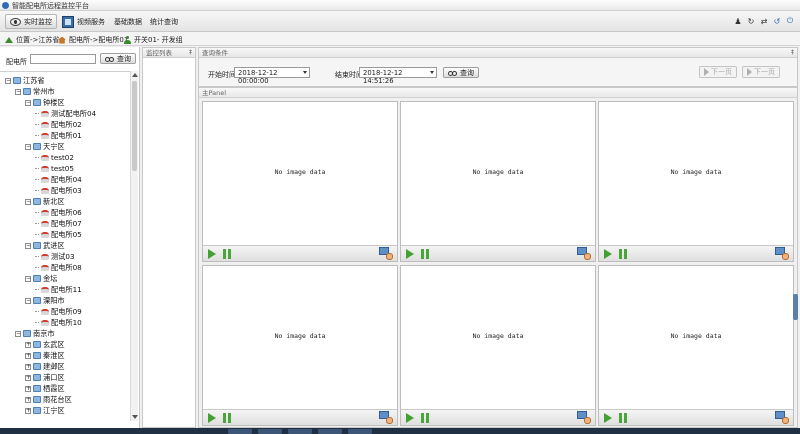  What do you see at coordinates (35, 333) in the screenshot?
I see `tree-node: − 南京市` at bounding box center [35, 333].